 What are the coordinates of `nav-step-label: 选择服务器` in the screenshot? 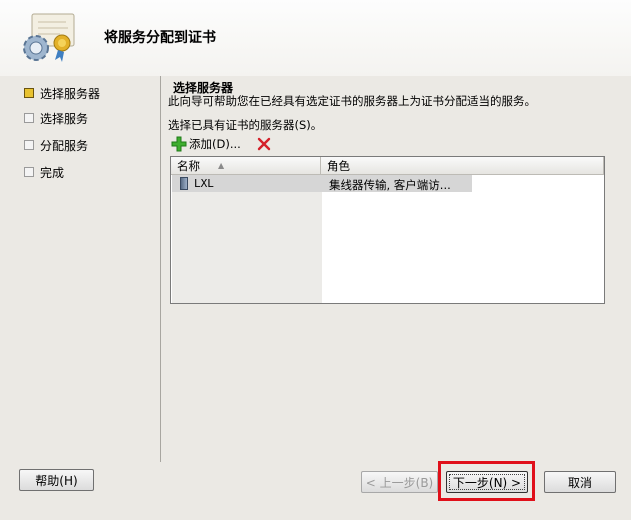 It's located at (70, 93).